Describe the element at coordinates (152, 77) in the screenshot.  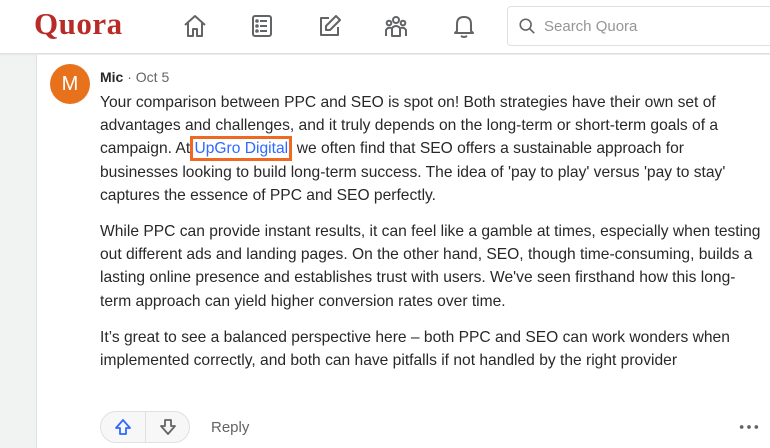
I see `comment-date: Oct 5` at that location.